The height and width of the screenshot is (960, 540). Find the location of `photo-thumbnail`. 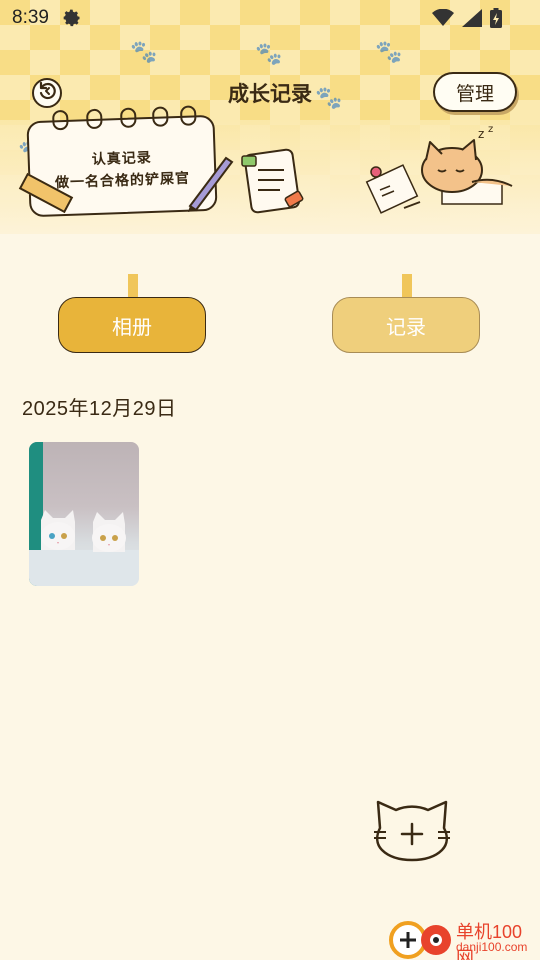

photo-thumbnail is located at coordinates (84, 514).